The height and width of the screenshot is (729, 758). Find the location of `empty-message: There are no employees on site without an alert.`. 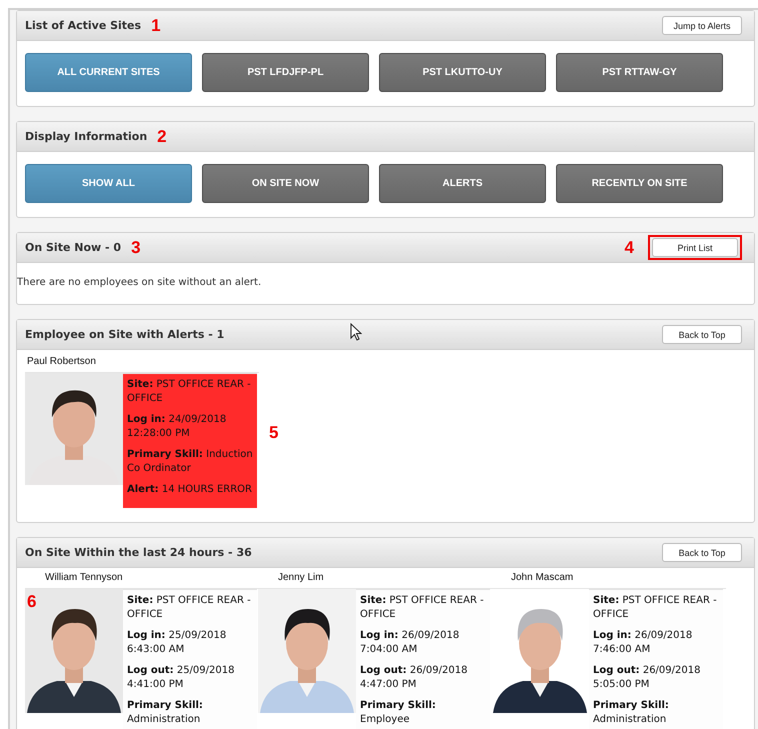

empty-message: There are no employees on site without an alert. is located at coordinates (139, 283).